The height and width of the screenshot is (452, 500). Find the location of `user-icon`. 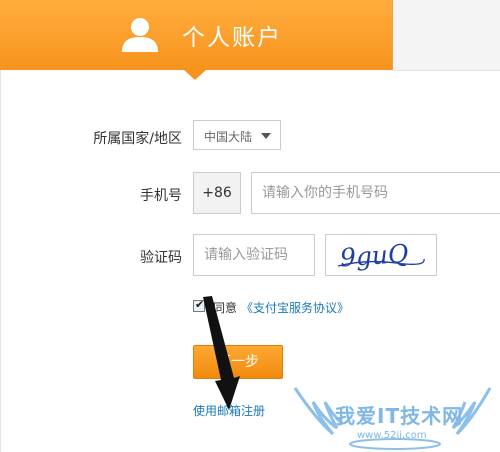

user-icon is located at coordinates (140, 35).